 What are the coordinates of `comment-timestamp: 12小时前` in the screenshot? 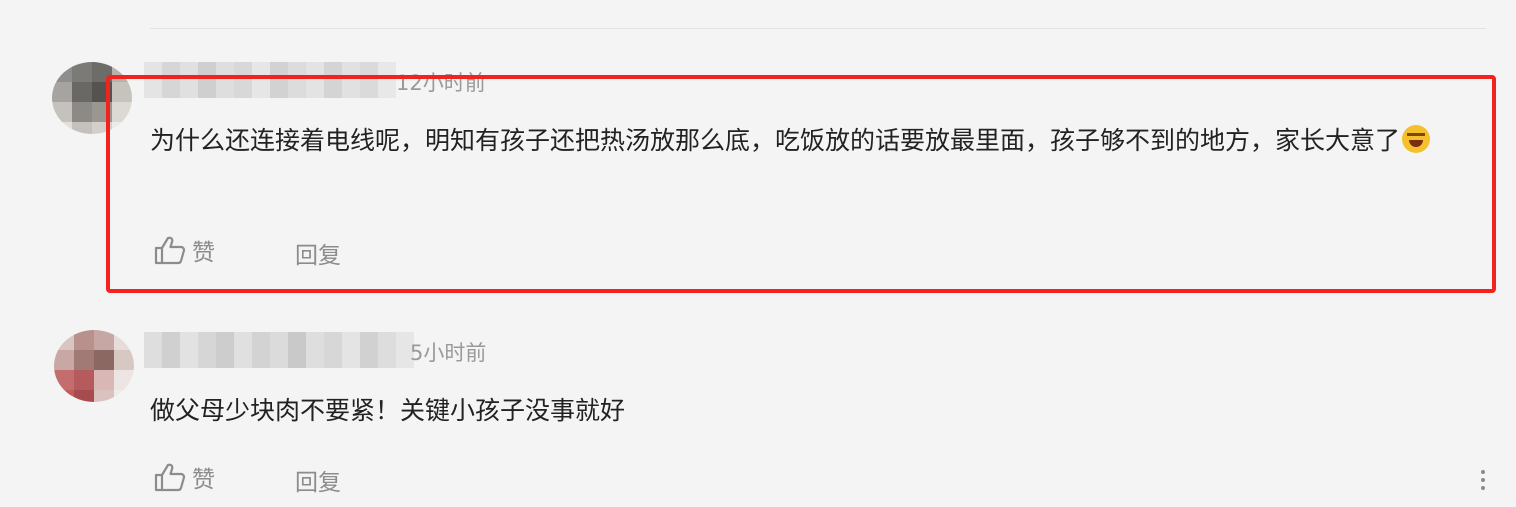 It's located at (441, 83).